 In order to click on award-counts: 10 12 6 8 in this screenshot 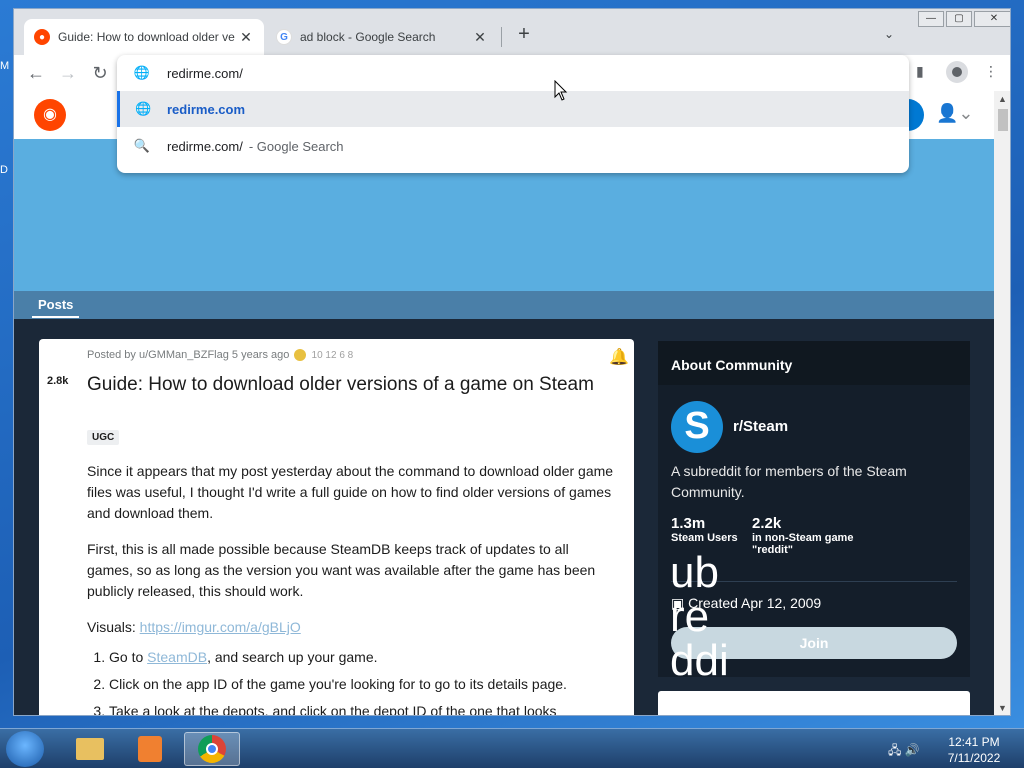, I will do `click(332, 355)`.